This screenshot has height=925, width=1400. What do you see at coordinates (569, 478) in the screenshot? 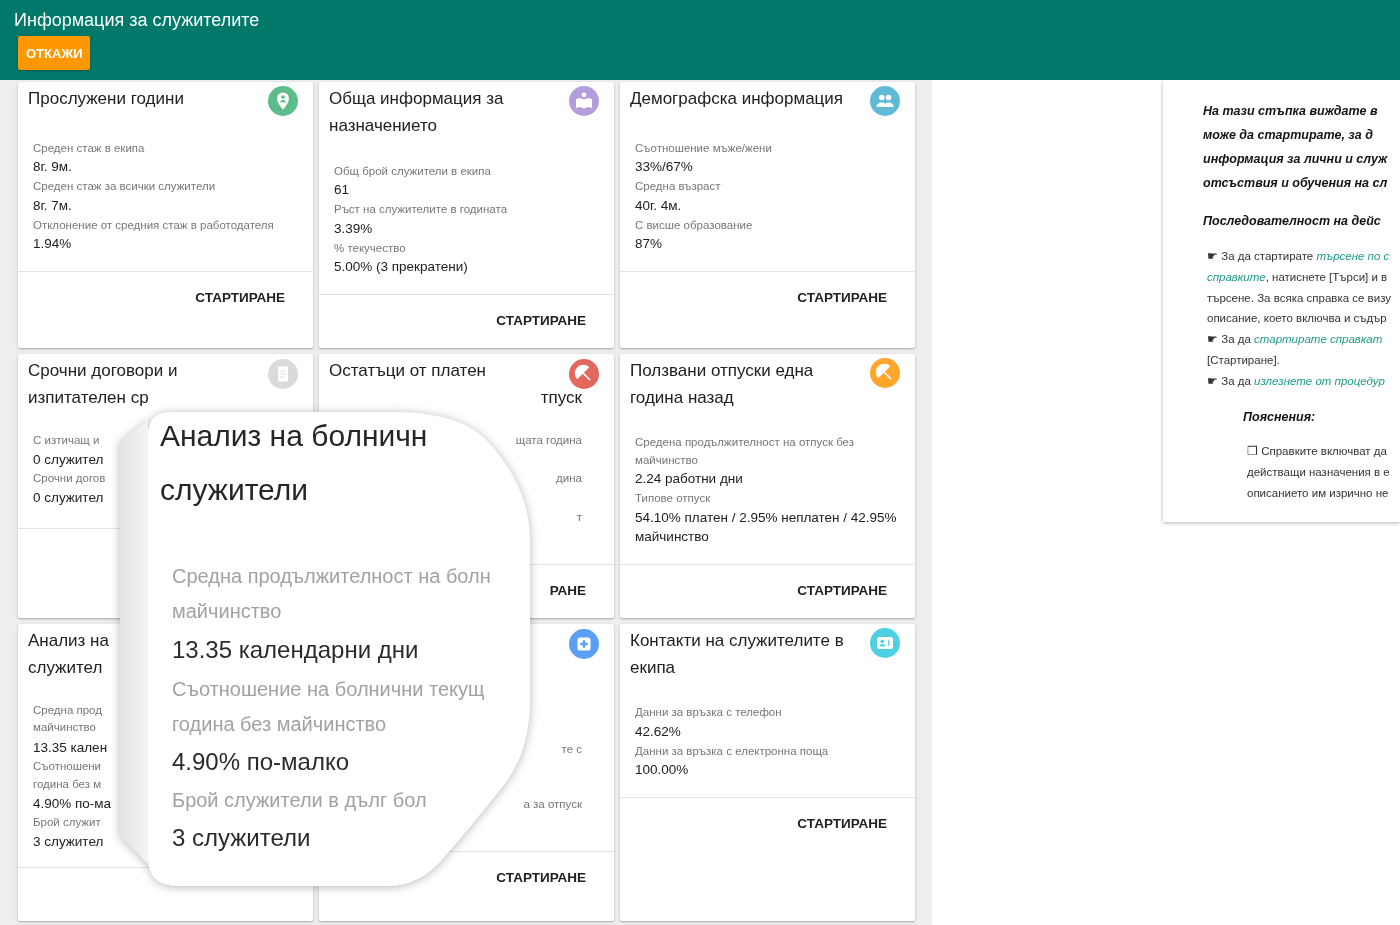
I see `metric-label: дина` at bounding box center [569, 478].